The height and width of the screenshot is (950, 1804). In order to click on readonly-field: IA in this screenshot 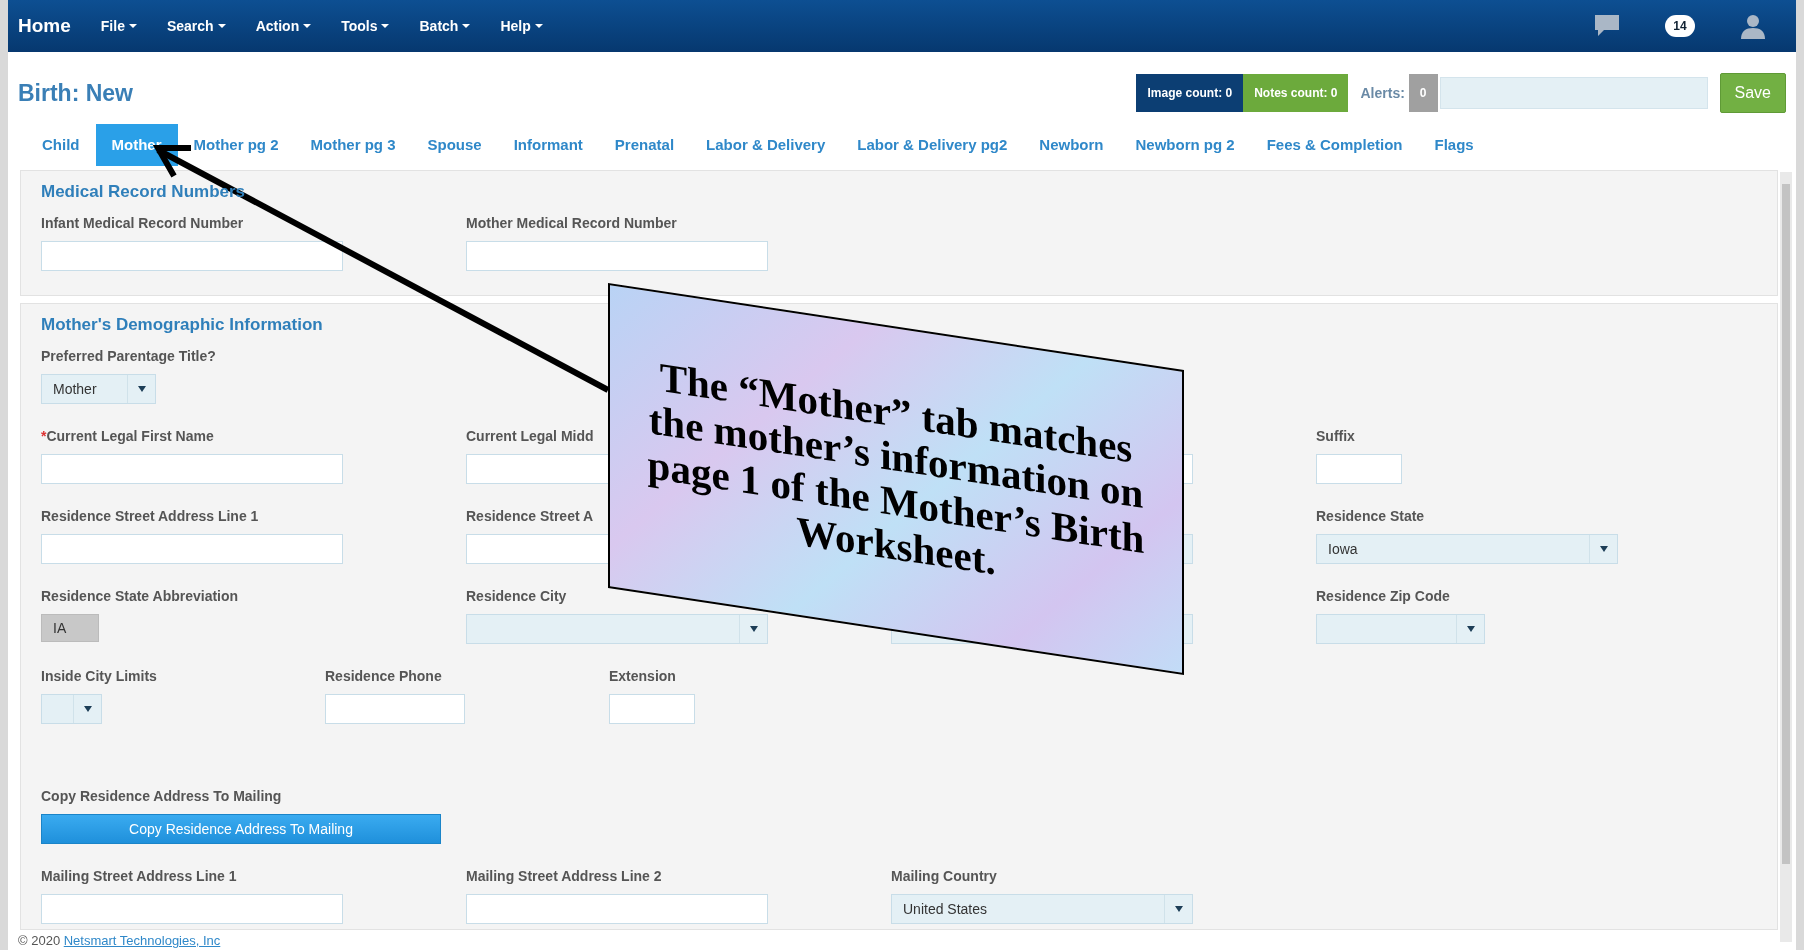, I will do `click(70, 628)`.